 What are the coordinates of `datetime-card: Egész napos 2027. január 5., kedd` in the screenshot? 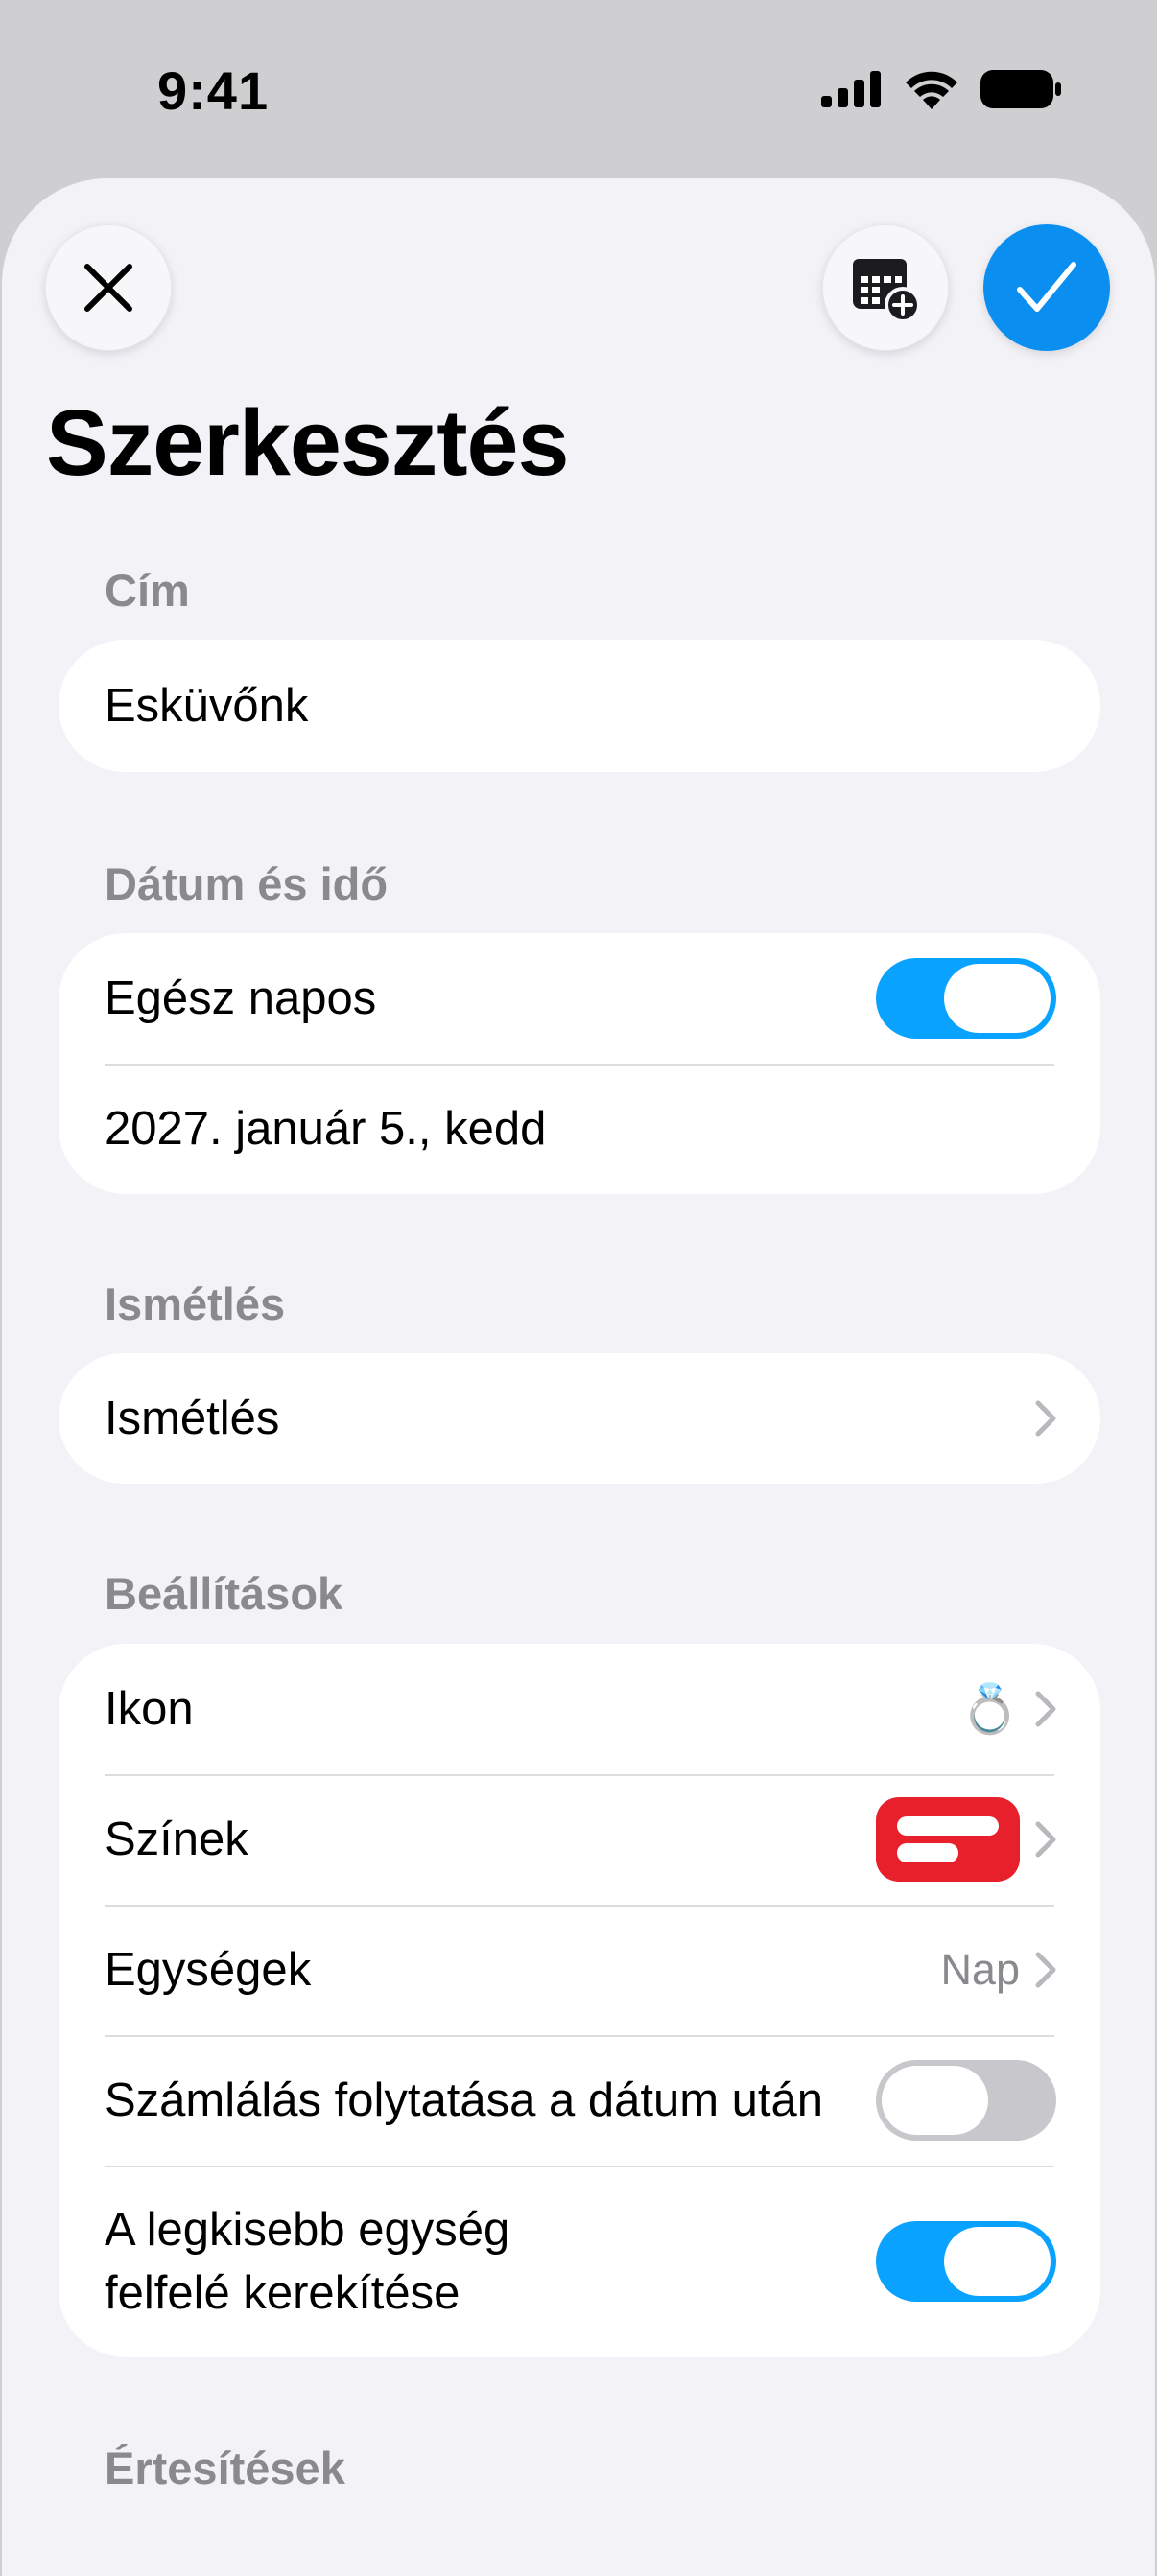 It's located at (579, 1063).